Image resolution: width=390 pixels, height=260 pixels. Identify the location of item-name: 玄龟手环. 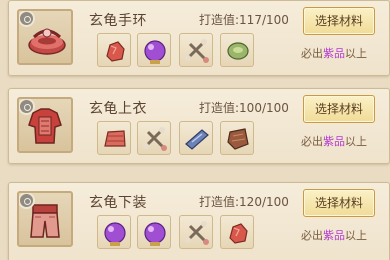
(118, 21).